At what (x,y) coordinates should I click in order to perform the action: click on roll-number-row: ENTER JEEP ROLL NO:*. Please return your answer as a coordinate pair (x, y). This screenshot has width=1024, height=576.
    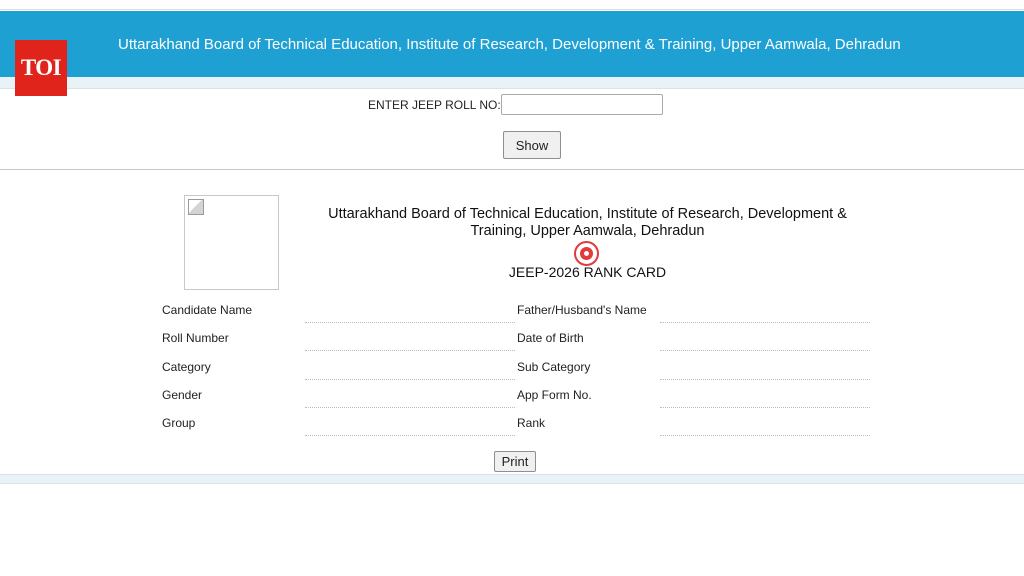
    Looking at the image, I should click on (512, 105).